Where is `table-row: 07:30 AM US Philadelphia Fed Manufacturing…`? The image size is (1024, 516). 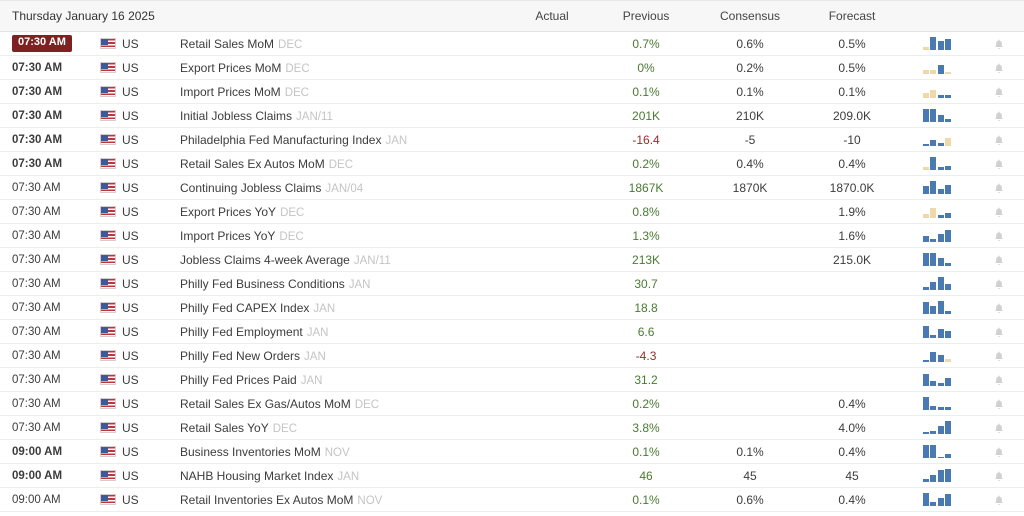
table-row: 07:30 AM US Philadelphia Fed Manufacturing… is located at coordinates (512, 139).